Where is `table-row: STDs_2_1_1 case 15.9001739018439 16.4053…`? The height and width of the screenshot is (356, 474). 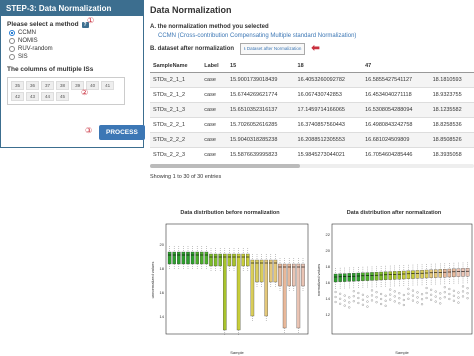 table-row: STDs_2_1_1 case 15.9001739018439 16.4053… is located at coordinates (312, 80).